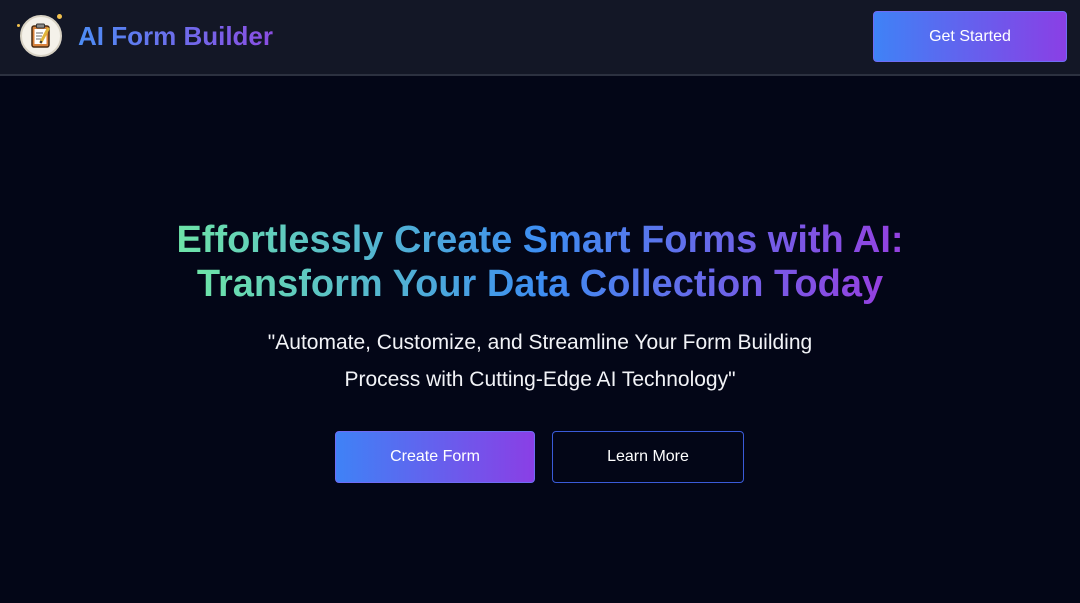  What do you see at coordinates (41, 36) in the screenshot?
I see `clipboard-pencil-icon` at bounding box center [41, 36].